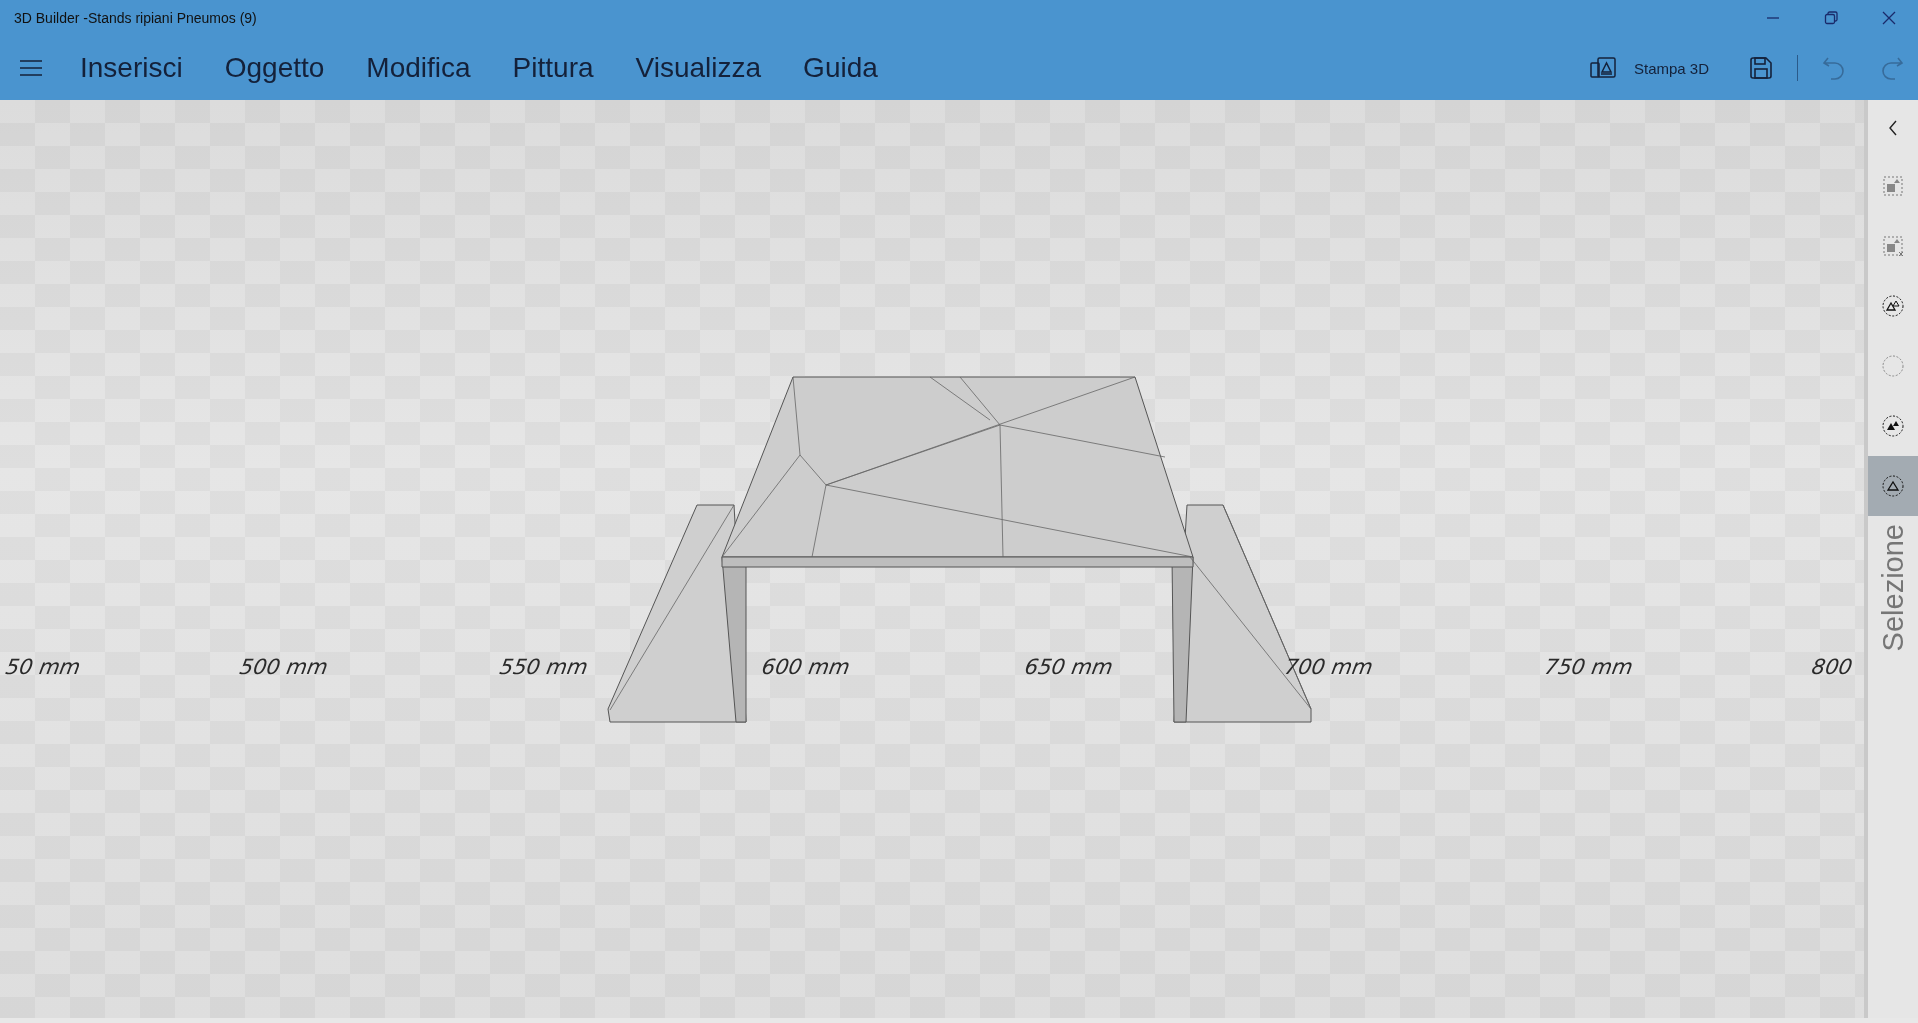 This screenshot has height=1023, width=1918. What do you see at coordinates (1893, 246) in the screenshot?
I see `clear-selection-icon` at bounding box center [1893, 246].